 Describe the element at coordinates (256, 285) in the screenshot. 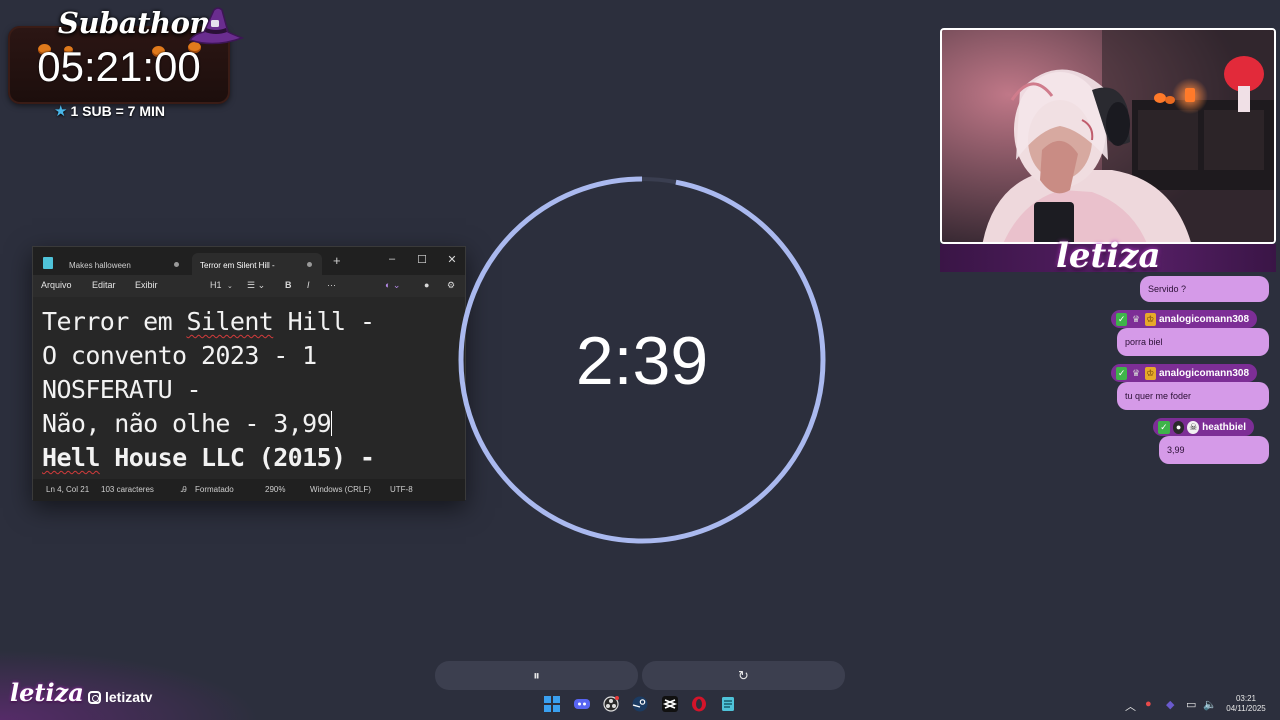

I see `list-icon: ☰ ⌄` at that location.